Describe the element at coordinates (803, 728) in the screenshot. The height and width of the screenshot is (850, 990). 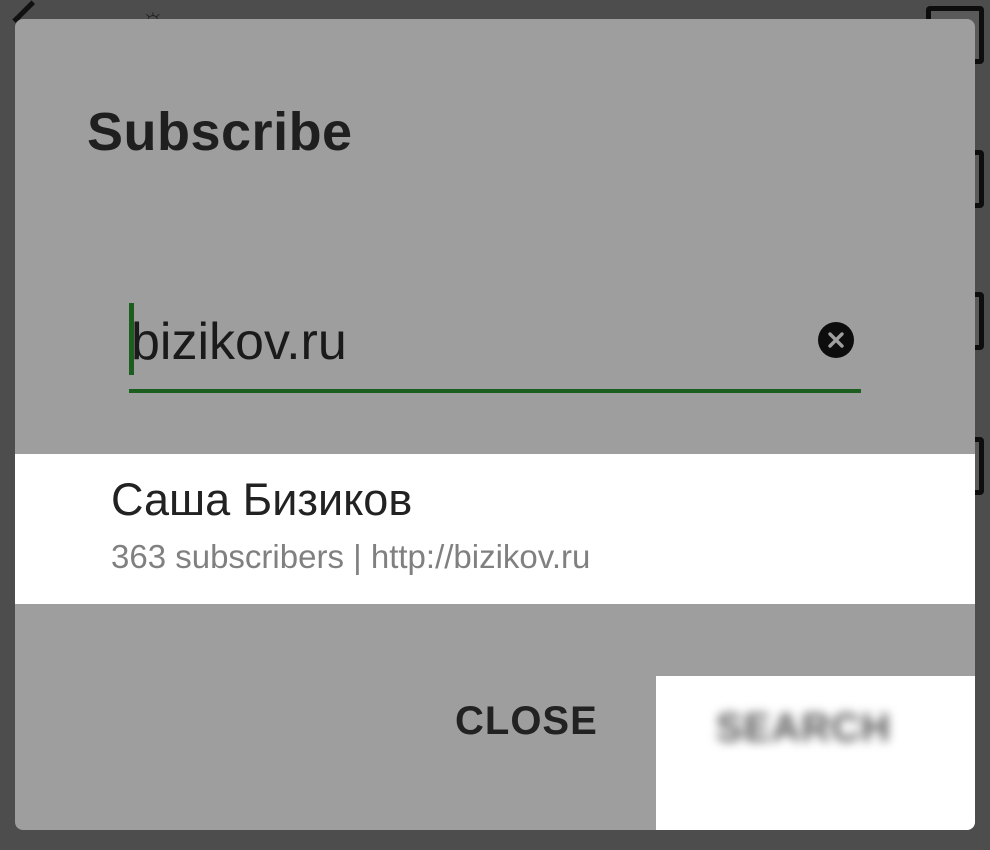
I see `search-button-label: SEARCH` at that location.